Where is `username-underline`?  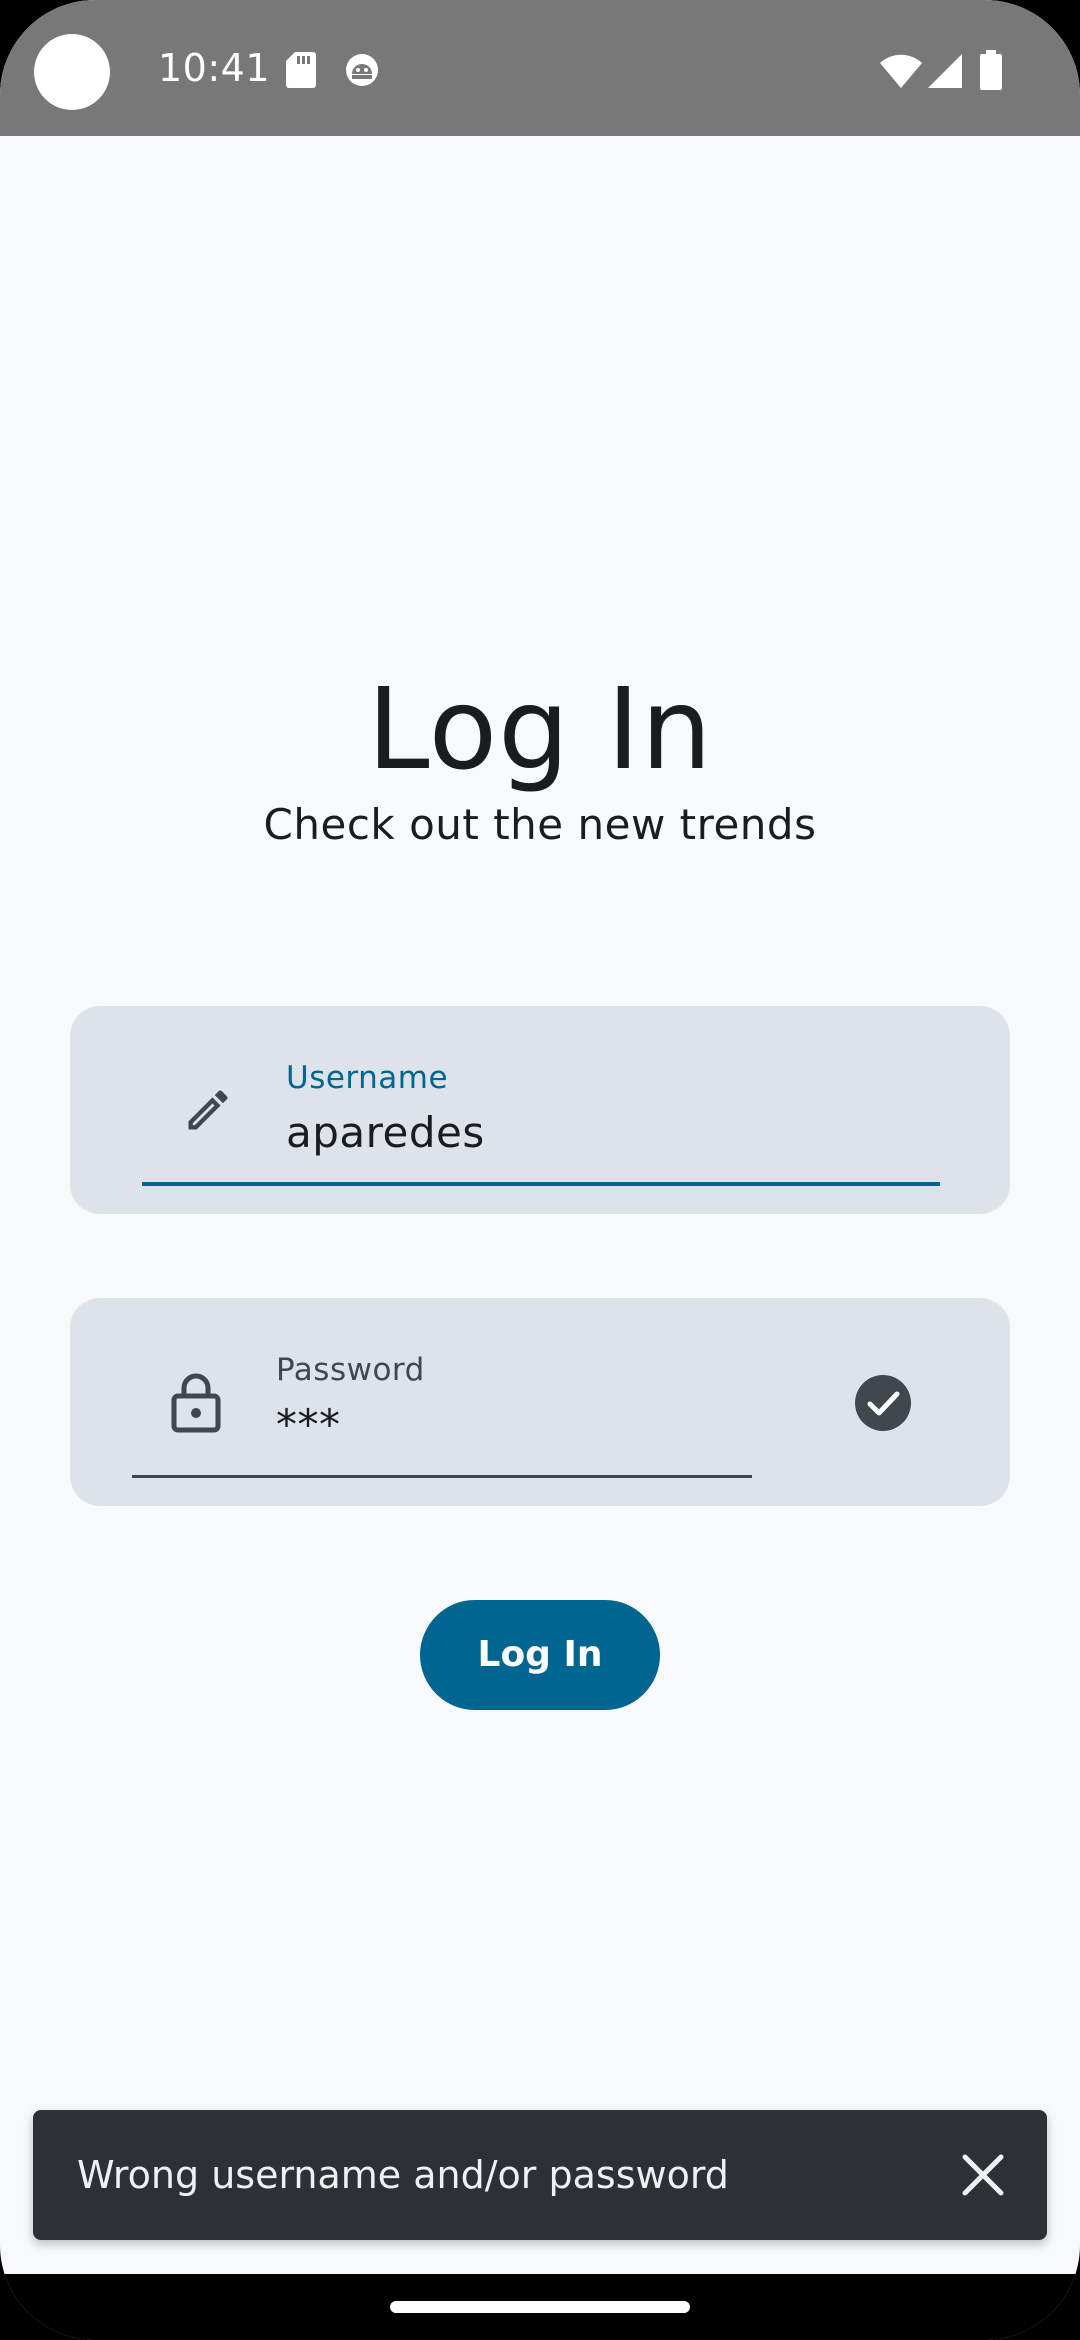 username-underline is located at coordinates (541, 1184).